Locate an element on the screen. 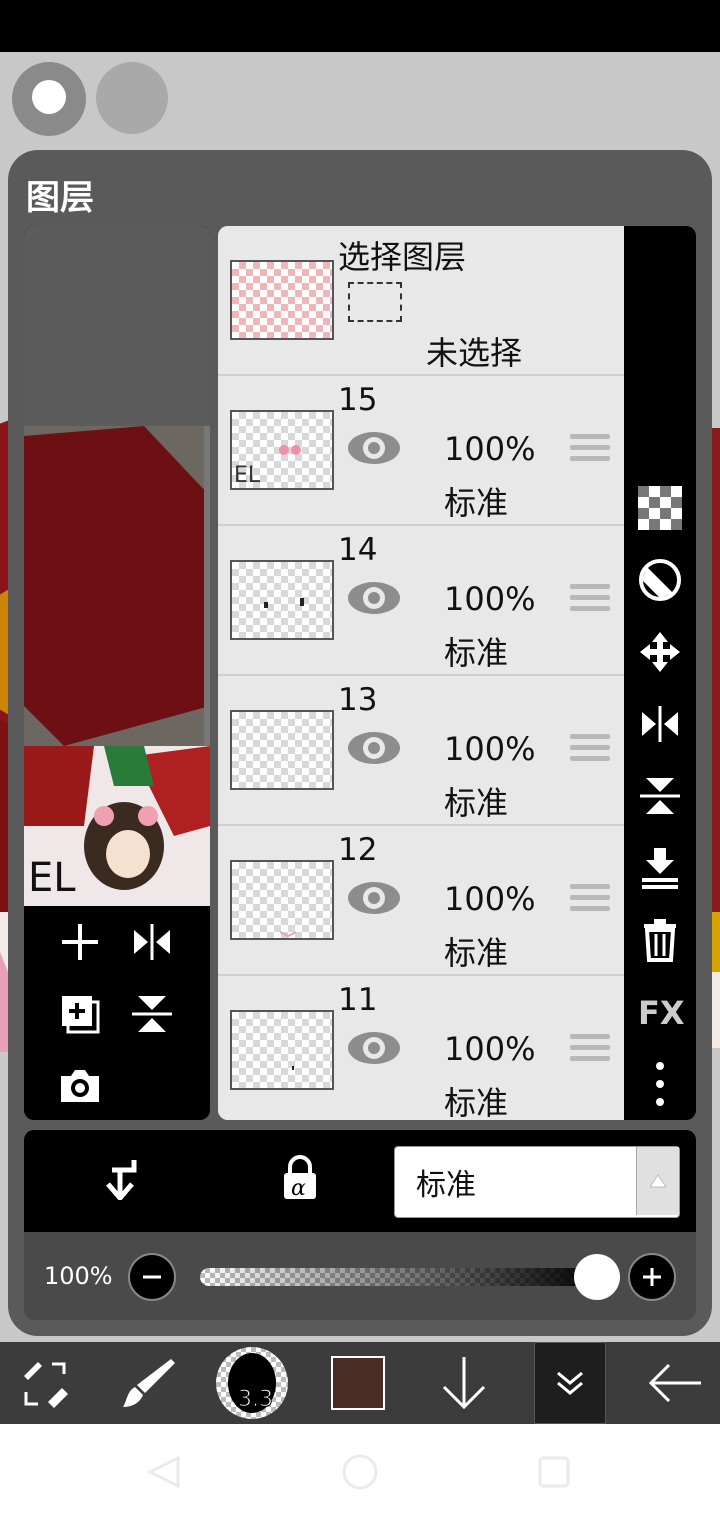 This screenshot has height=1520, width=720. selection-layer-title: 选择图层 is located at coordinates (402, 257).